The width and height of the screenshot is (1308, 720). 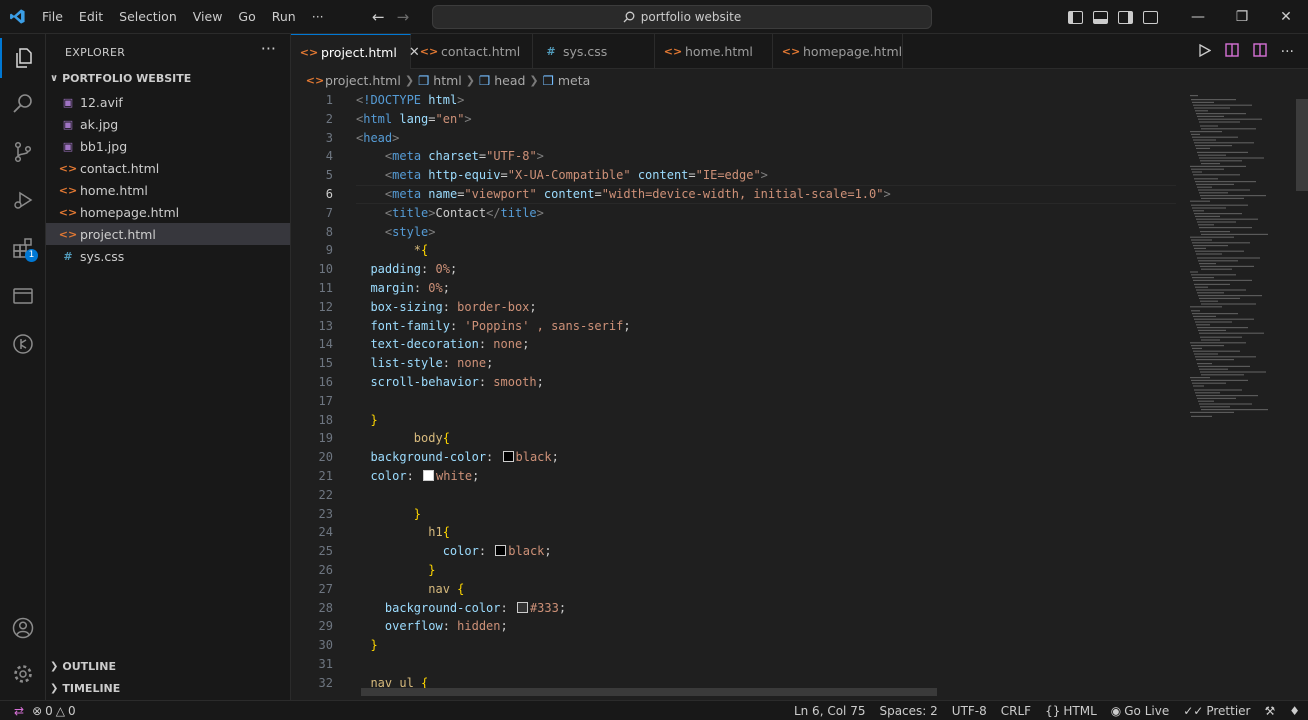 I want to click on line-ending: CRLF, so click(x=1016, y=711).